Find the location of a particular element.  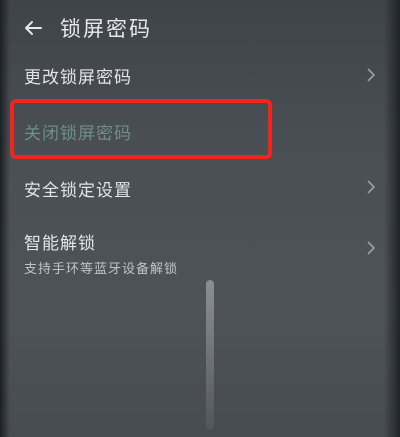

menu-item-subtitle: 支持手环等蓝牙设备解锁 is located at coordinates (101, 269).